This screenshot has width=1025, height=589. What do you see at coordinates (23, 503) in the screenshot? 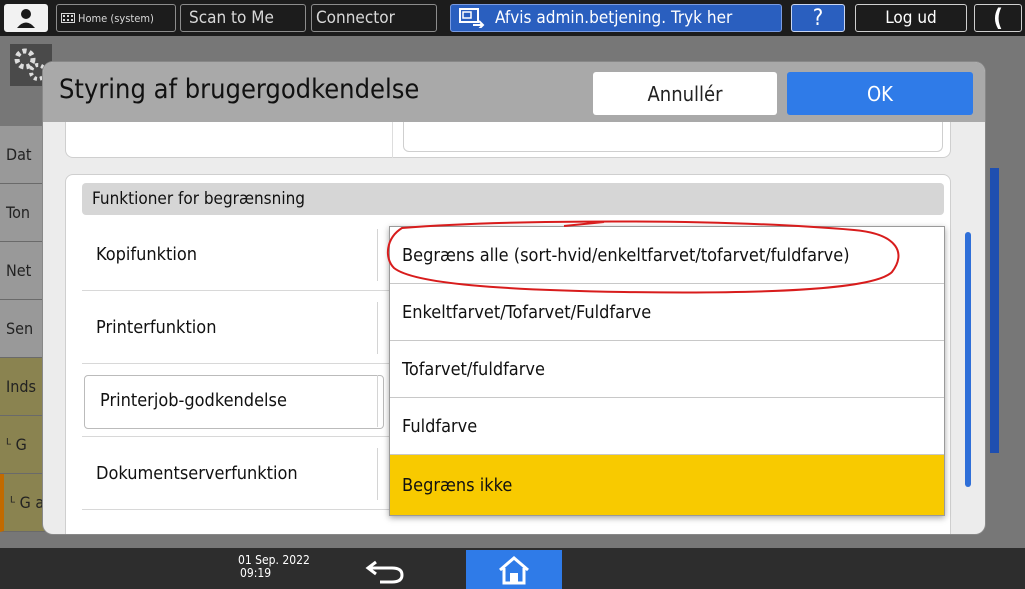
I see `bg-row-6: ᴸ G a` at bounding box center [23, 503].